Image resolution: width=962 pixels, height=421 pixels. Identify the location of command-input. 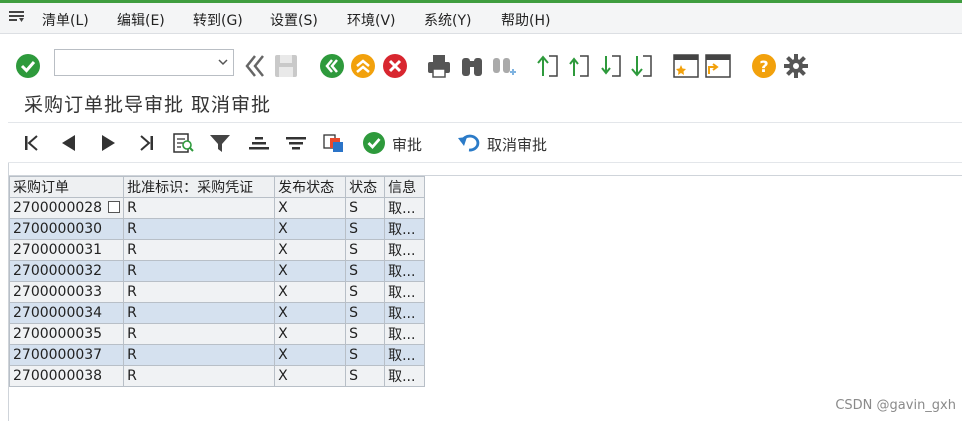
(136, 63).